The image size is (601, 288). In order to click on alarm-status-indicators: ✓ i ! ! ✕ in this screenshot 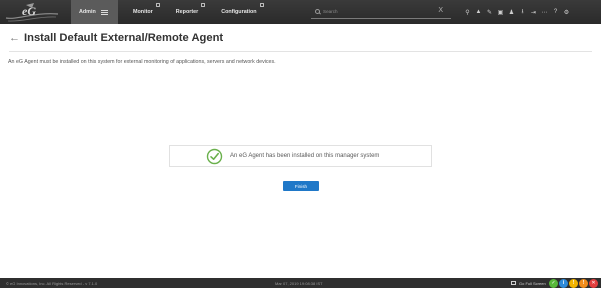, I will do `click(573, 283)`.